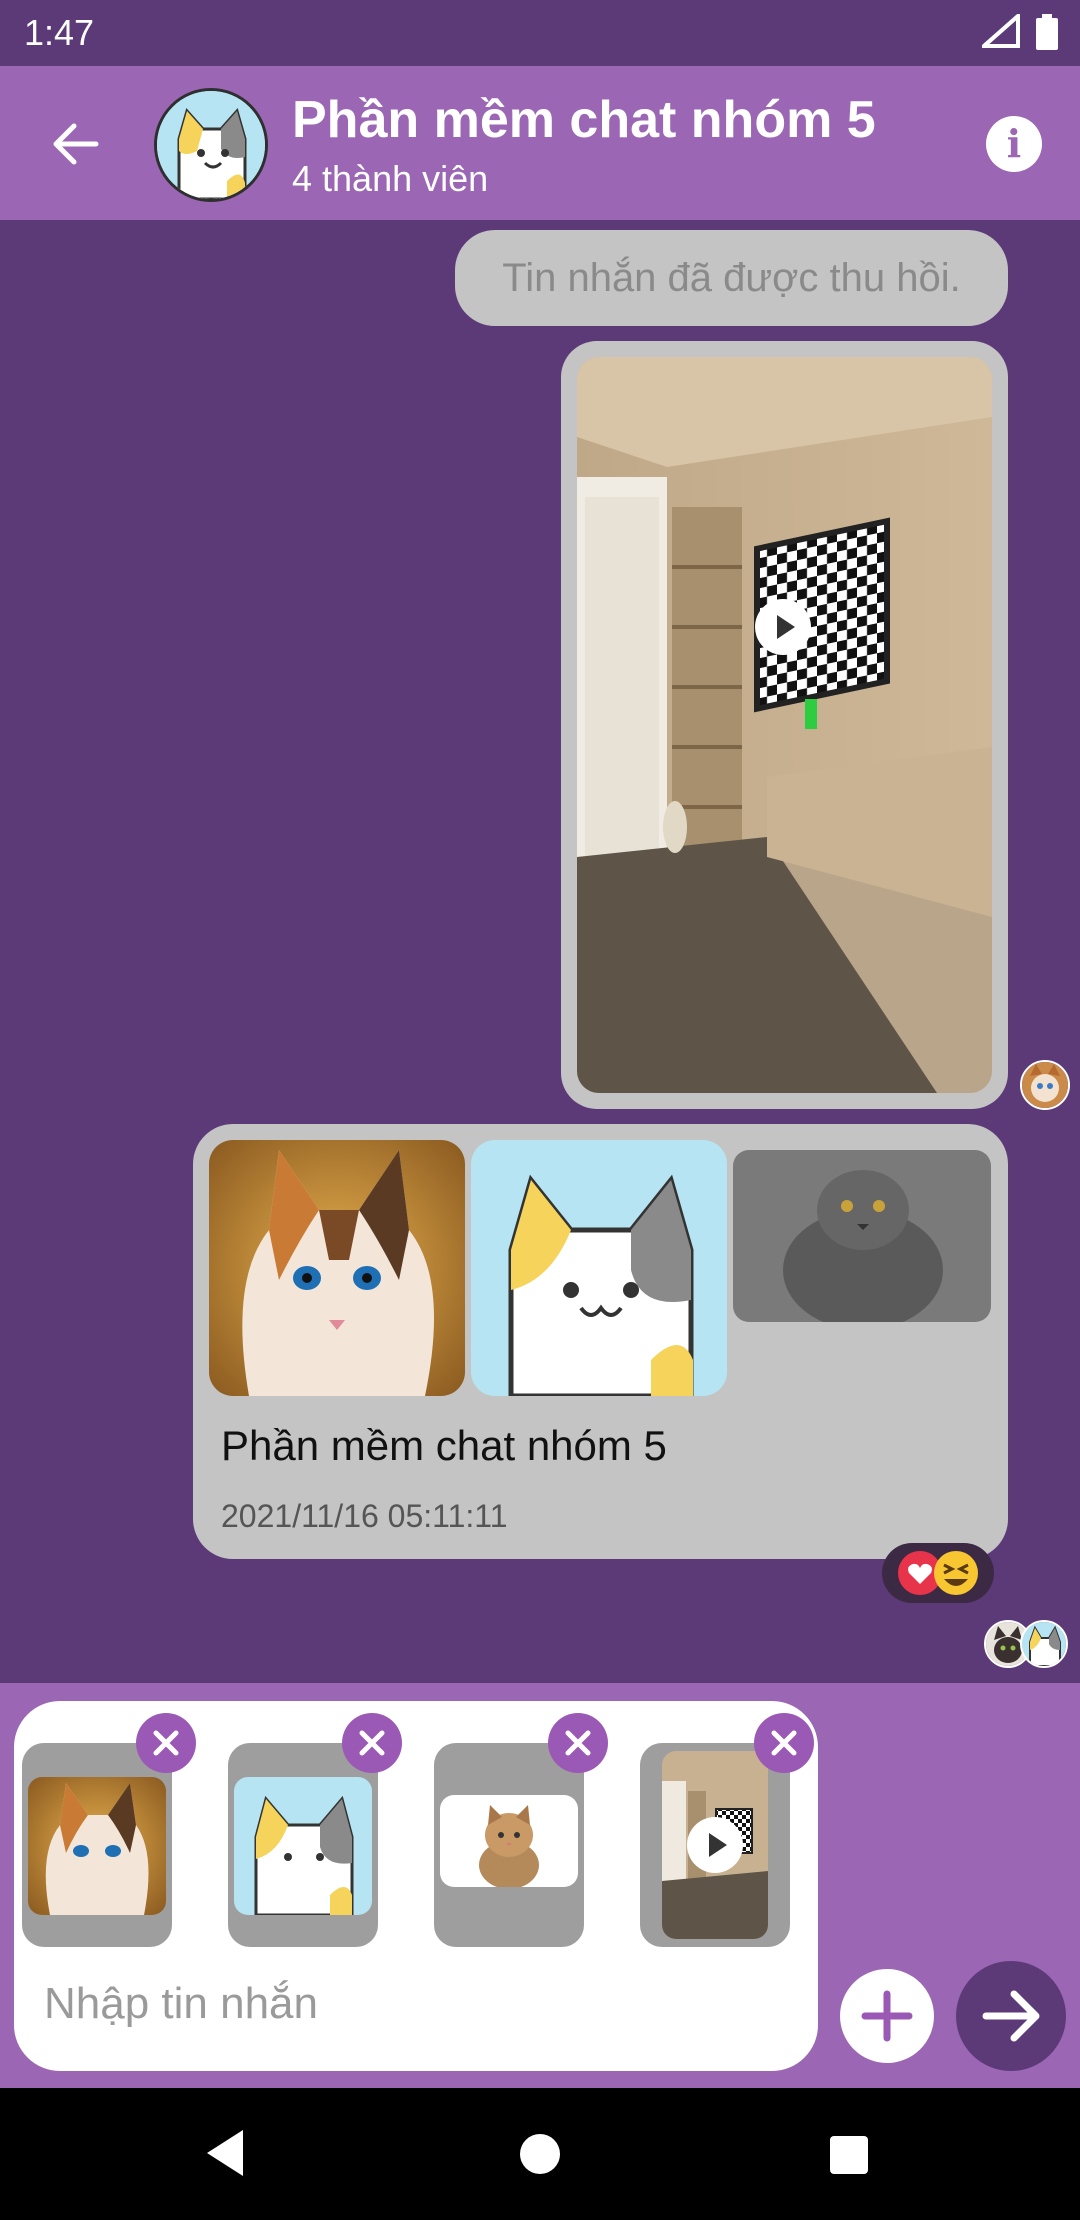  Describe the element at coordinates (76, 144) in the screenshot. I see `back-arrow-icon` at that location.